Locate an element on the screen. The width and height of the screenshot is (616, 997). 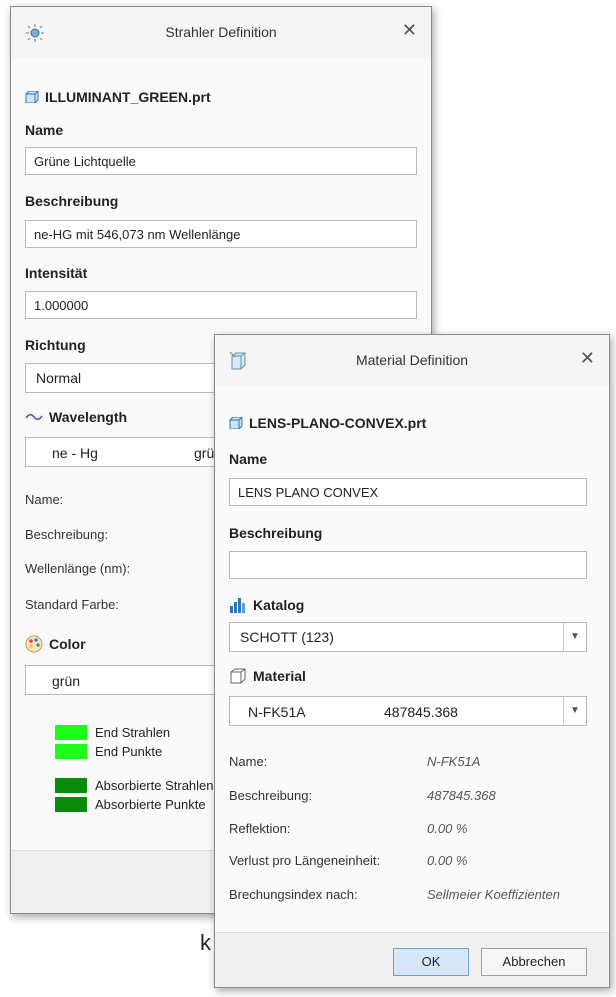
info-value: Sellmeier Koeffizienten is located at coordinates (493, 894).